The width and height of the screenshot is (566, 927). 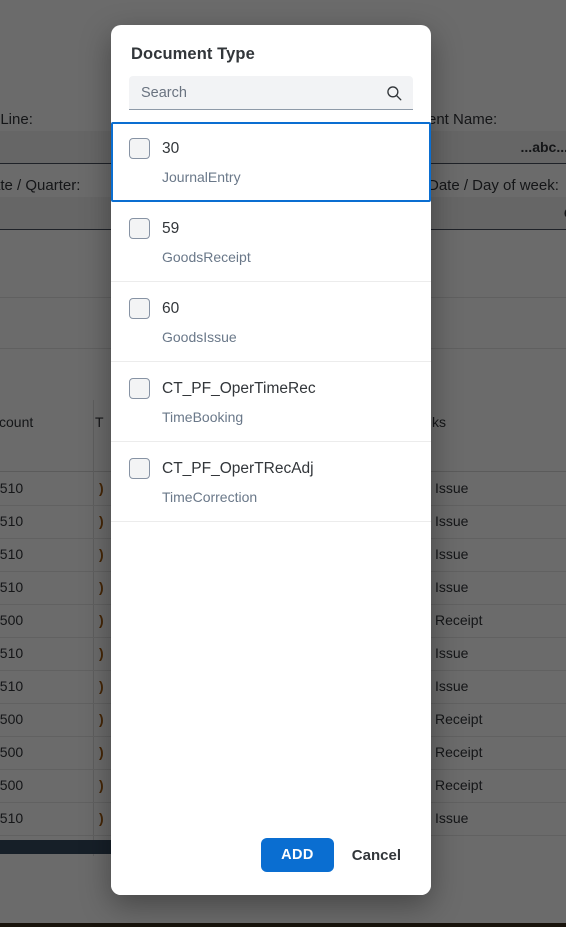 I want to click on list-item-name: GoodsReceipt, so click(x=206, y=257).